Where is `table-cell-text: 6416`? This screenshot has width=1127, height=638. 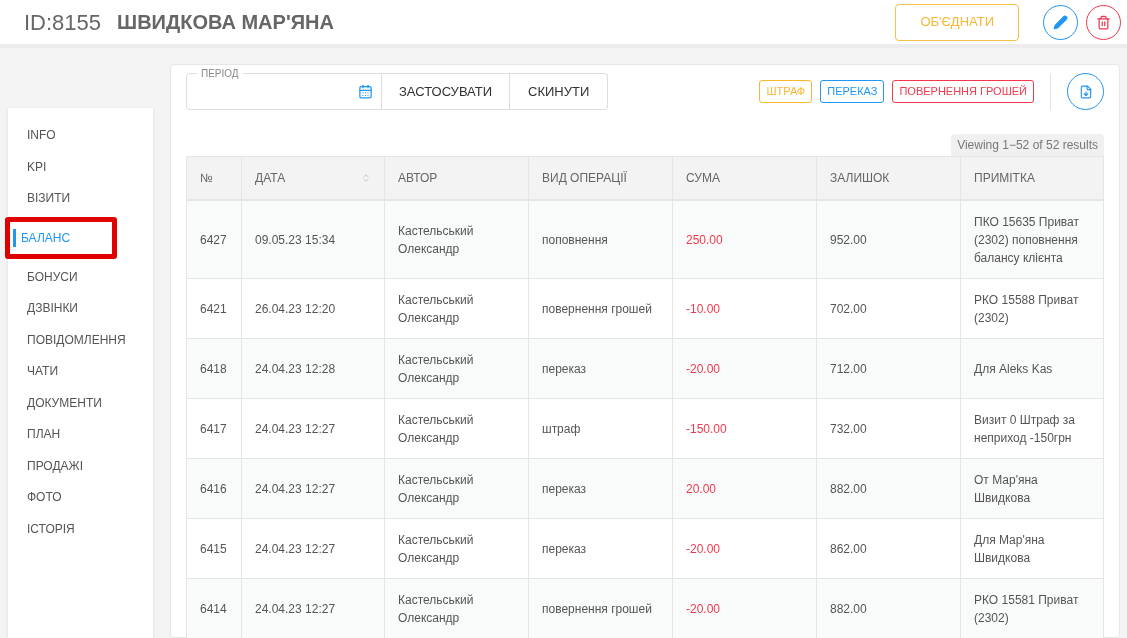
table-cell-text: 6416 is located at coordinates (213, 489).